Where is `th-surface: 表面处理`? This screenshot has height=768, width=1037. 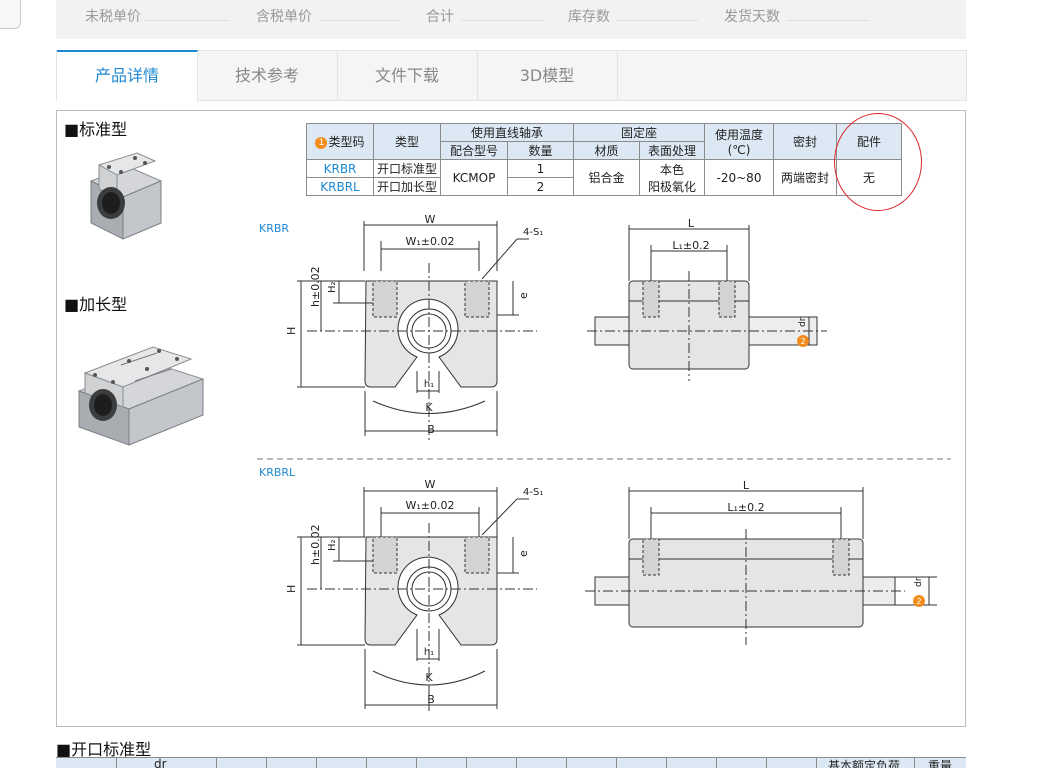 th-surface: 表面处理 is located at coordinates (672, 150).